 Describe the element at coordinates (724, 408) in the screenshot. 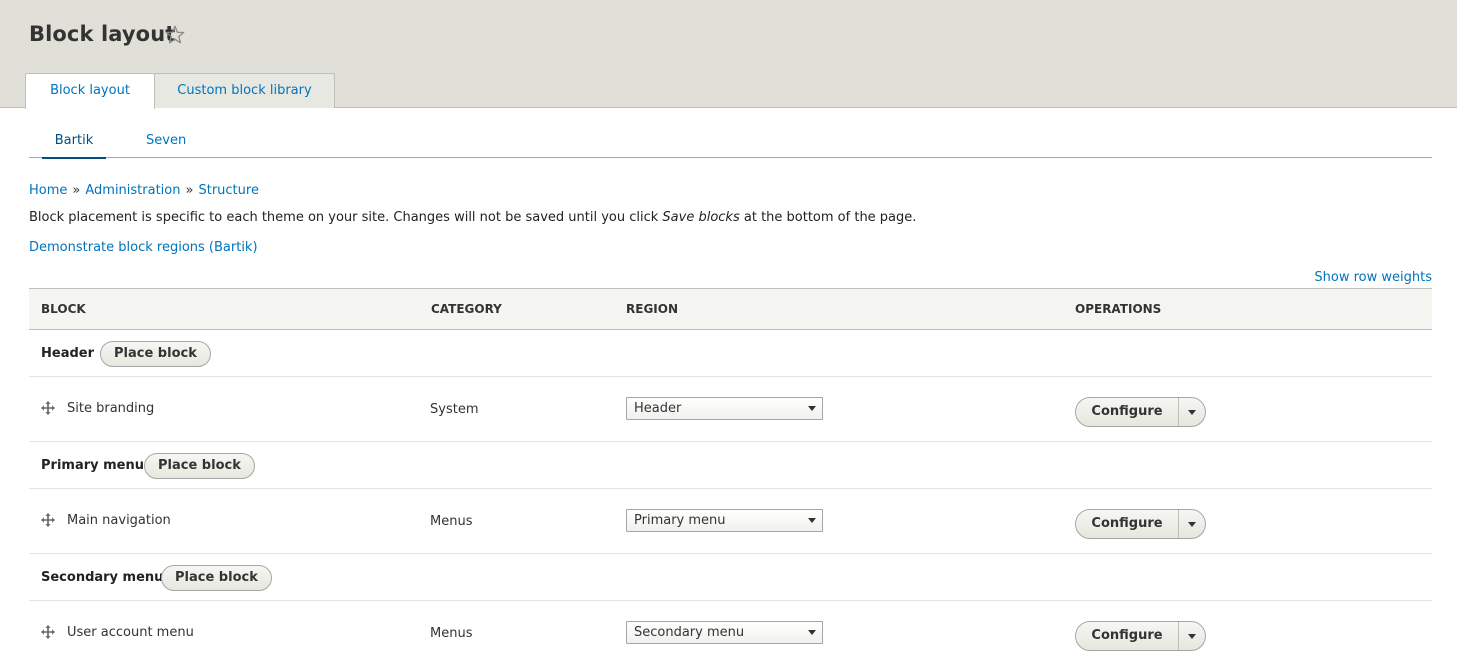

I see `region-select: Header` at that location.